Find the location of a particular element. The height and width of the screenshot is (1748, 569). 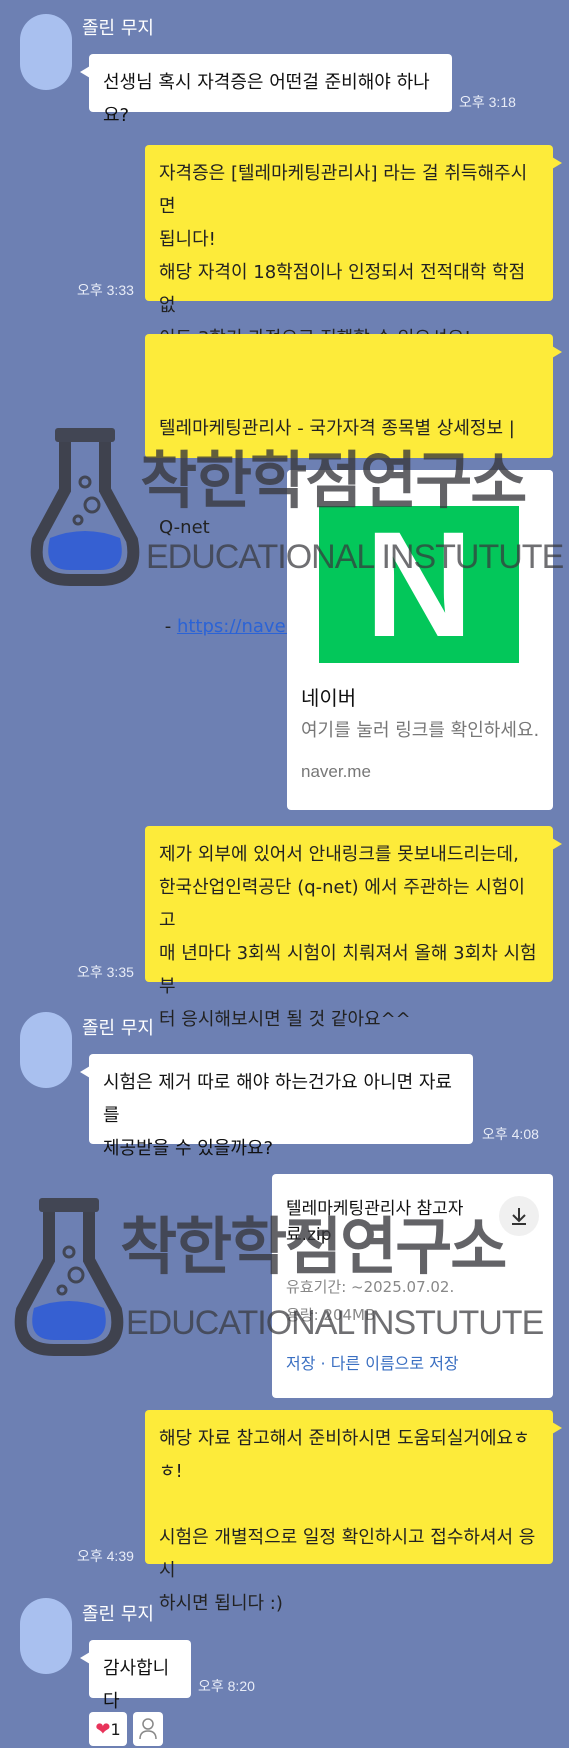

file-size: 용량: 204MB is located at coordinates (331, 1315).